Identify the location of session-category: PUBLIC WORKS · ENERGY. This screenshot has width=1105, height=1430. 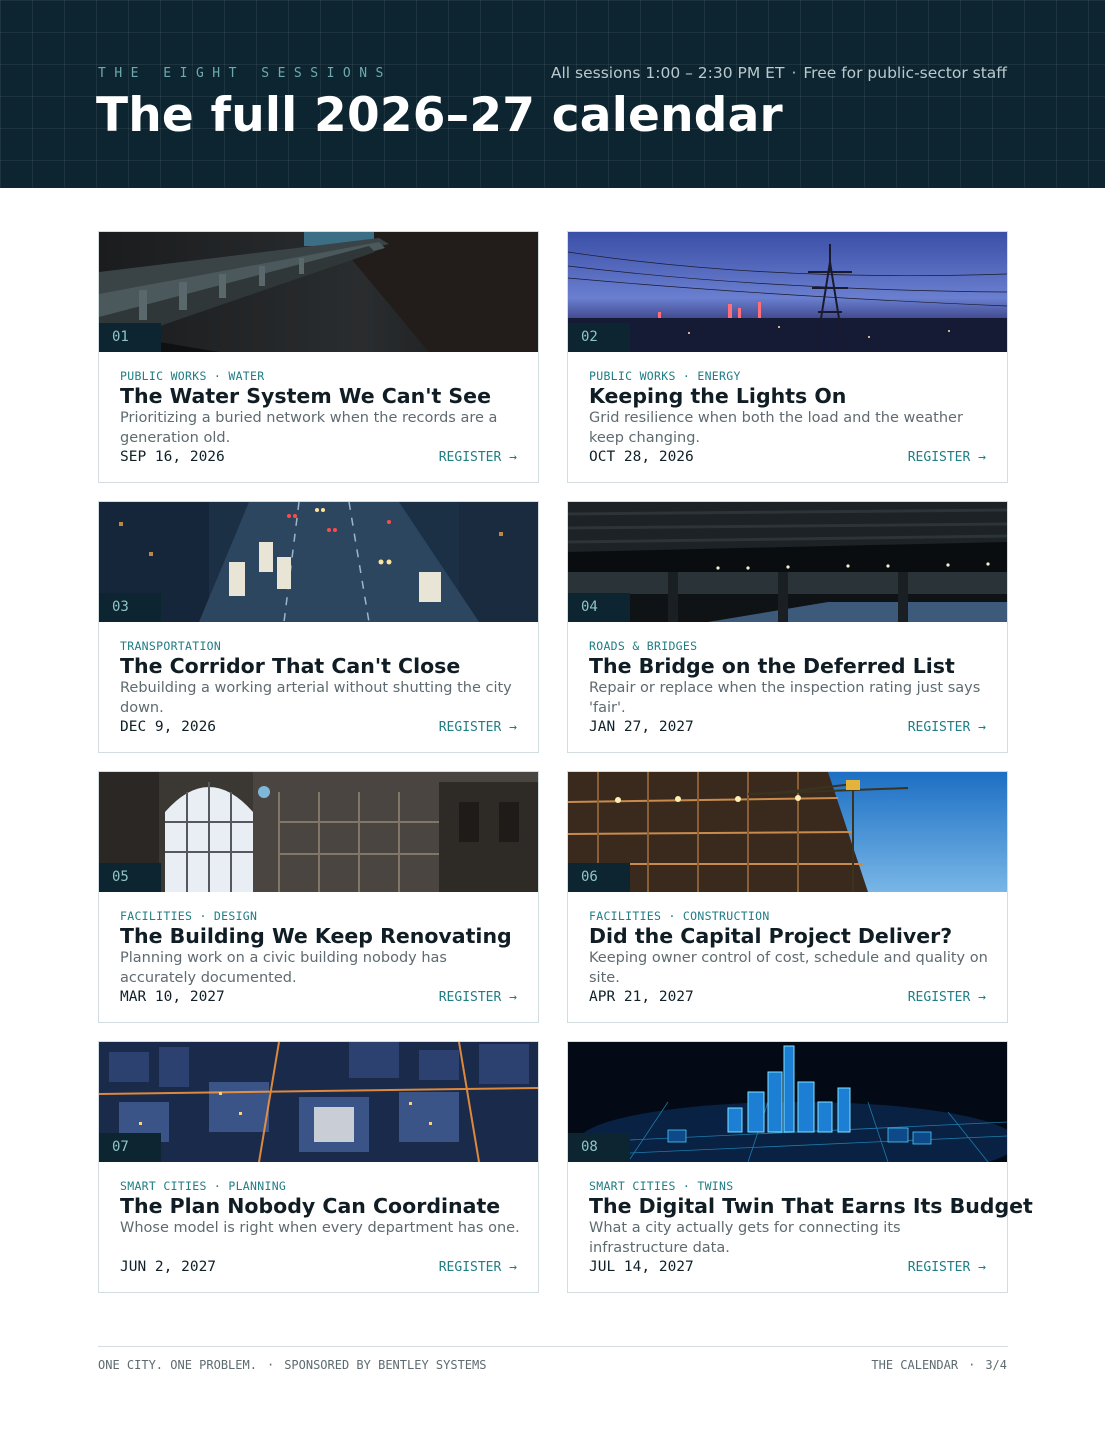
(665, 376).